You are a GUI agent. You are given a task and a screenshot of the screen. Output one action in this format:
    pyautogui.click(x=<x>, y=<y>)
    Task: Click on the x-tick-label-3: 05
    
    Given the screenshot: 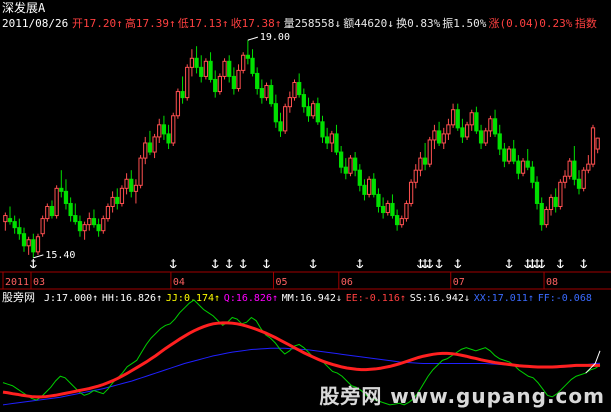 What is the action you would take?
    pyautogui.click(x=282, y=282)
    